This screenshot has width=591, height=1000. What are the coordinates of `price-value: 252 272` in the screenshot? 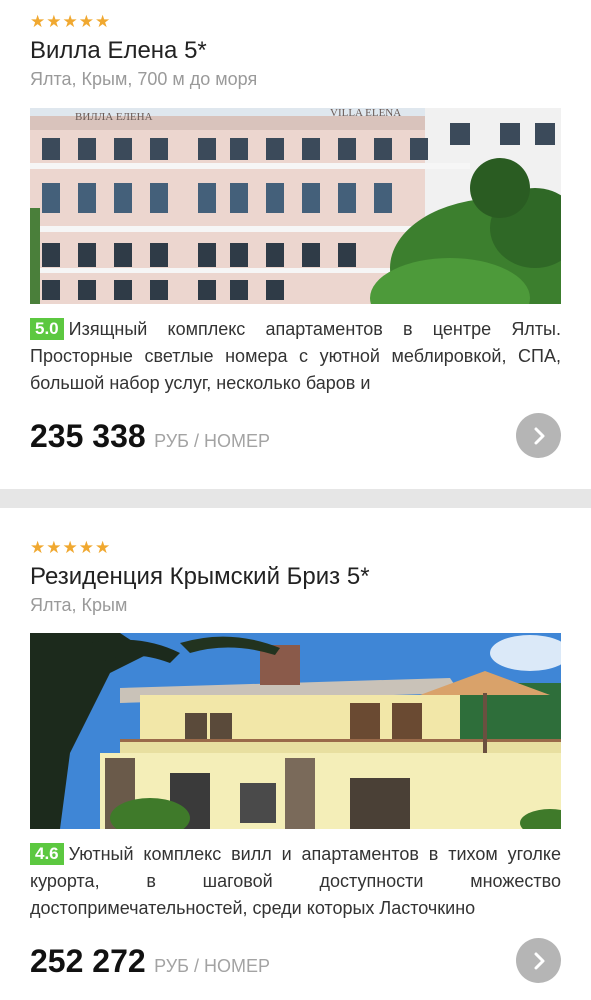 It's located at (88, 961).